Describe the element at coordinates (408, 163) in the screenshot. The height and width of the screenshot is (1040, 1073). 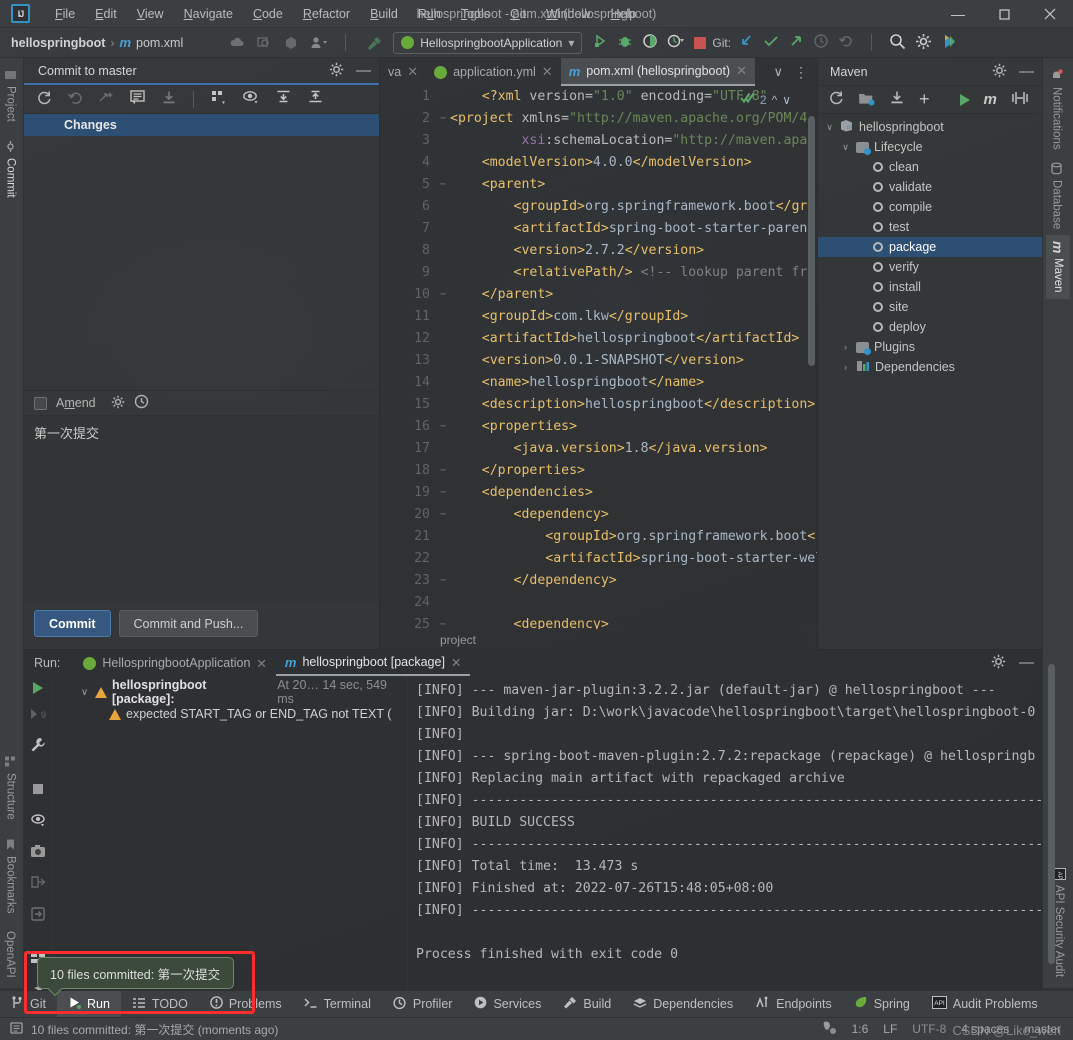
I see `line-number: 4` at that location.